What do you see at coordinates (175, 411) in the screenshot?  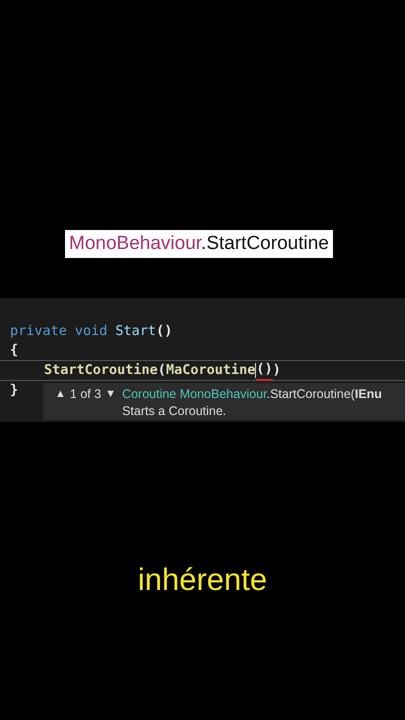 I see `method-description: Starts a Coroutine.` at bounding box center [175, 411].